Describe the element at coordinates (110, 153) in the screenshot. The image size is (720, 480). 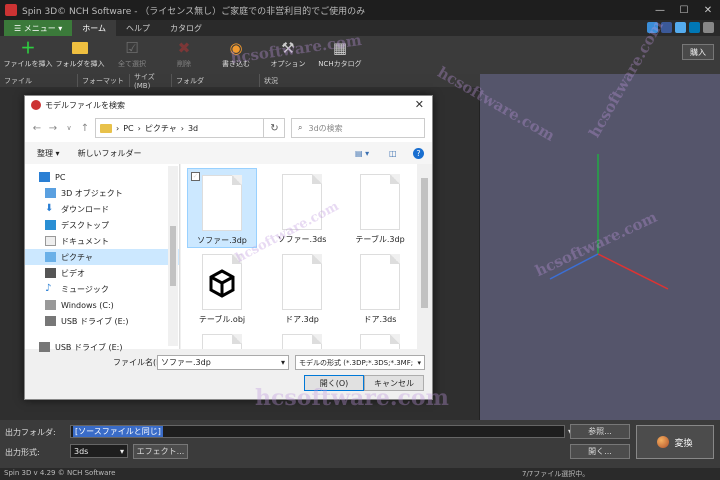
I see `new-folder-button: 新しいフォルダー` at that location.